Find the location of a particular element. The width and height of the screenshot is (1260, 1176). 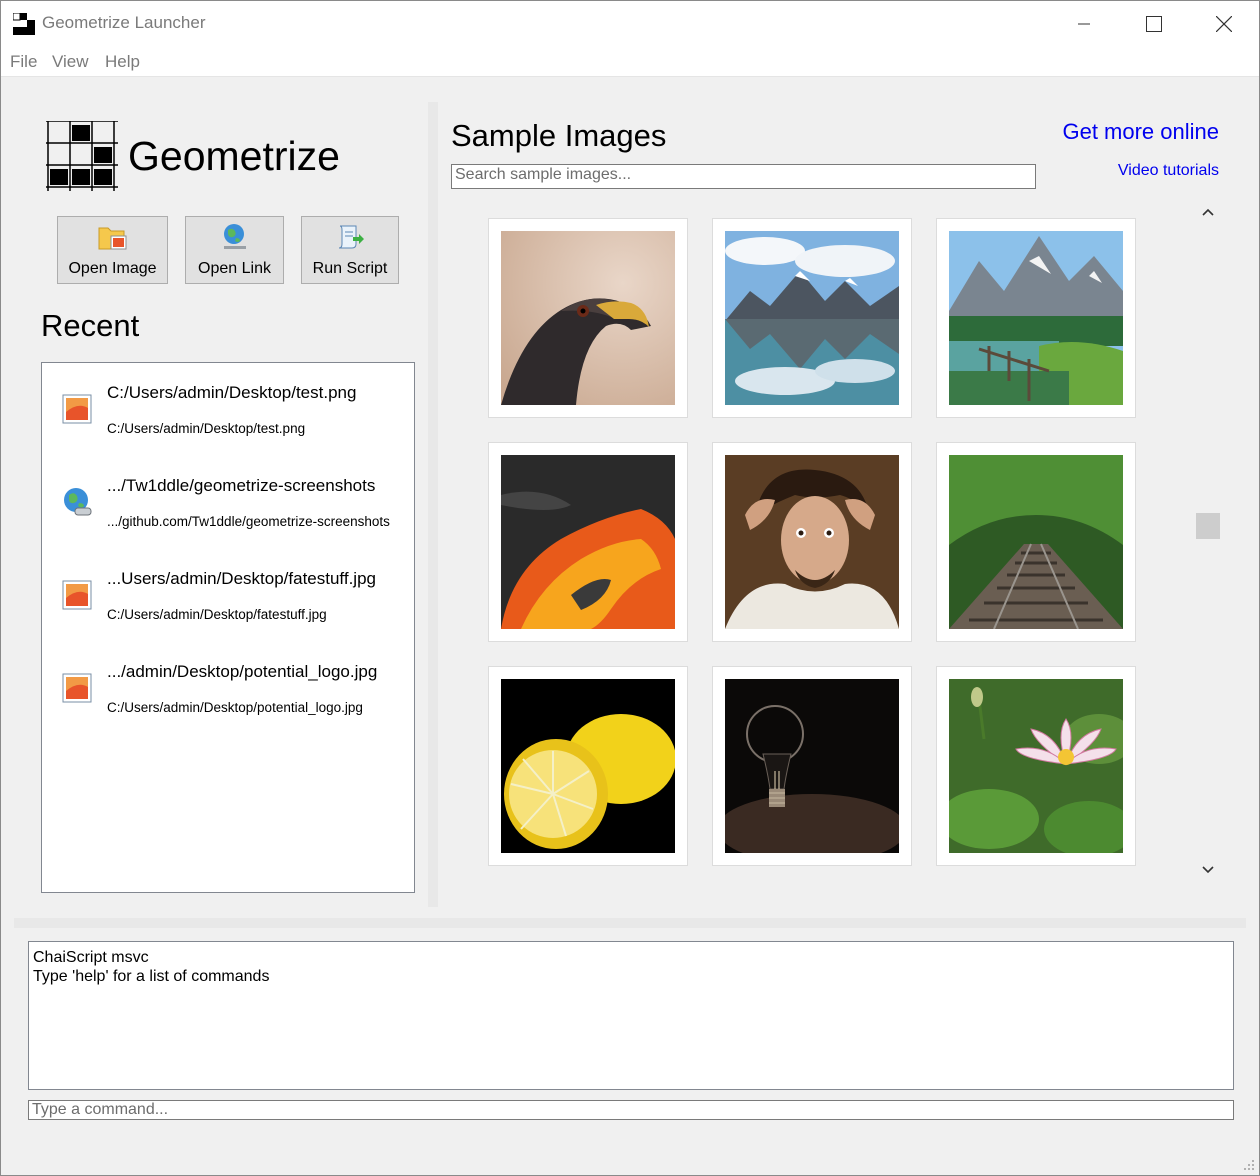

console-splitter is located at coordinates (630, 923).